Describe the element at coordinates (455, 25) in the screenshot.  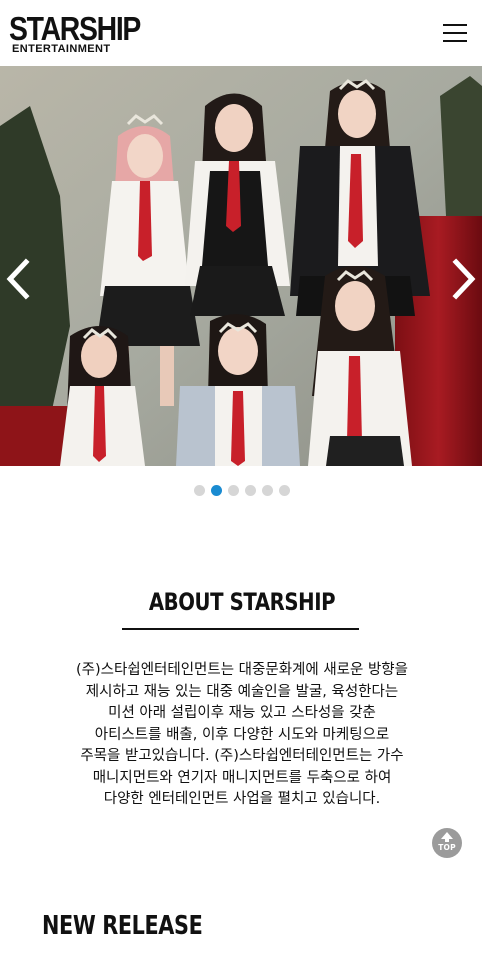
I see `hamburger-menu-icon` at that location.